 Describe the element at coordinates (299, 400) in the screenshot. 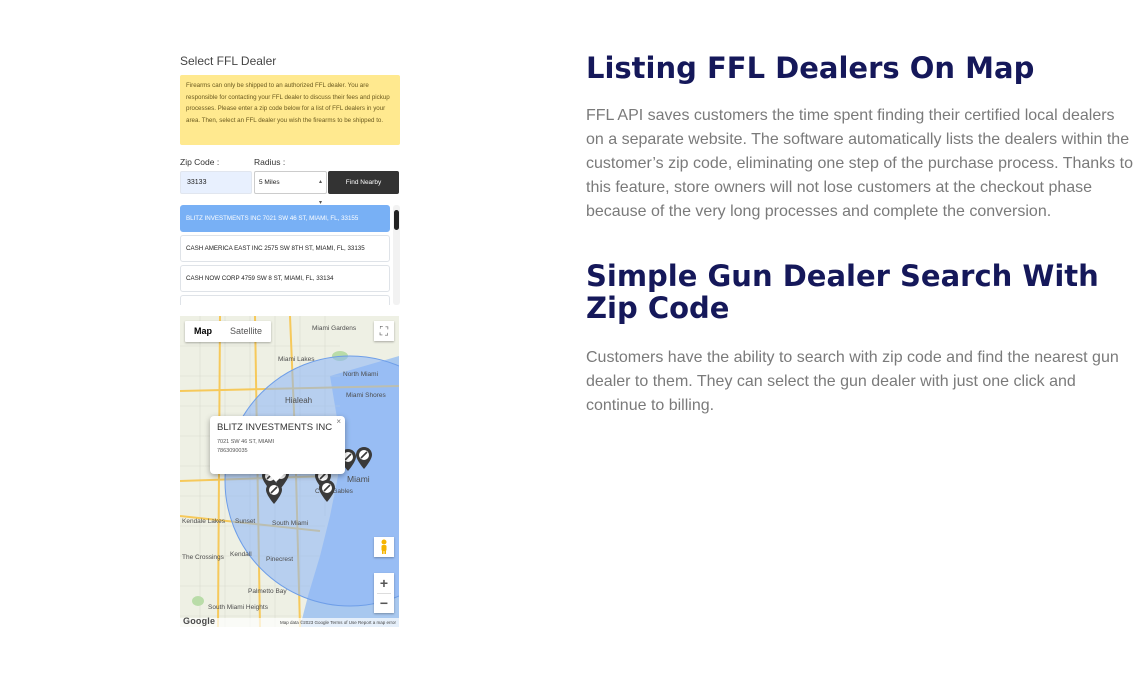

I see `map-label: Hialeah` at that location.